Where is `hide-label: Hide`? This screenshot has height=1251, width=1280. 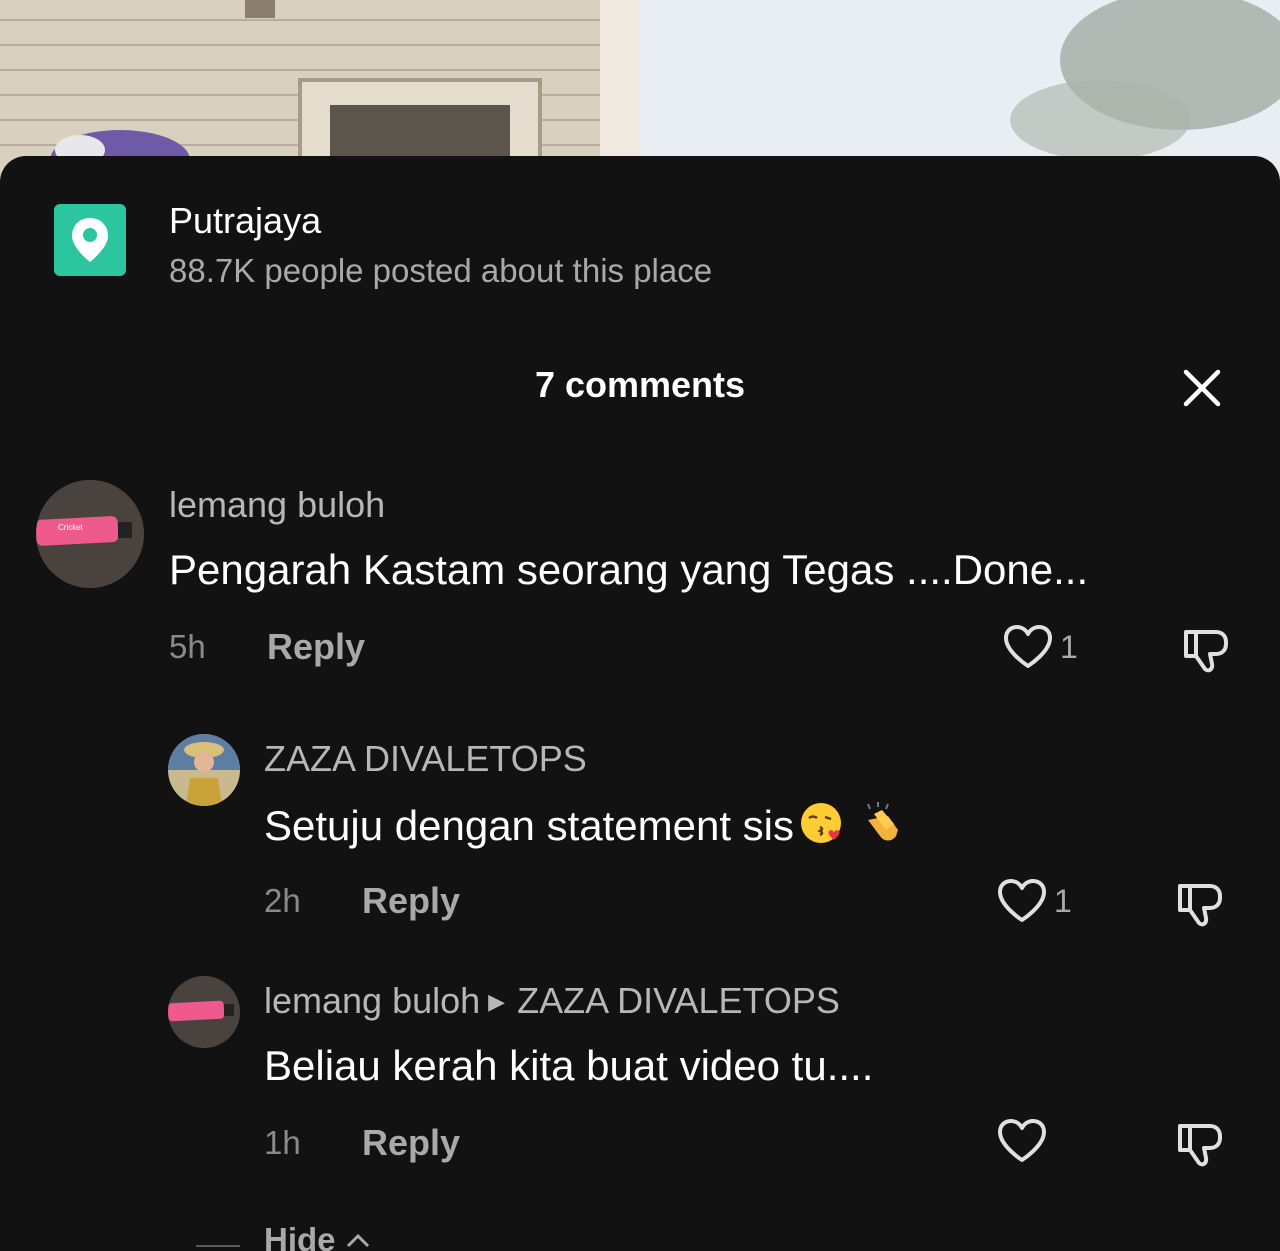 hide-label: Hide is located at coordinates (300, 1236).